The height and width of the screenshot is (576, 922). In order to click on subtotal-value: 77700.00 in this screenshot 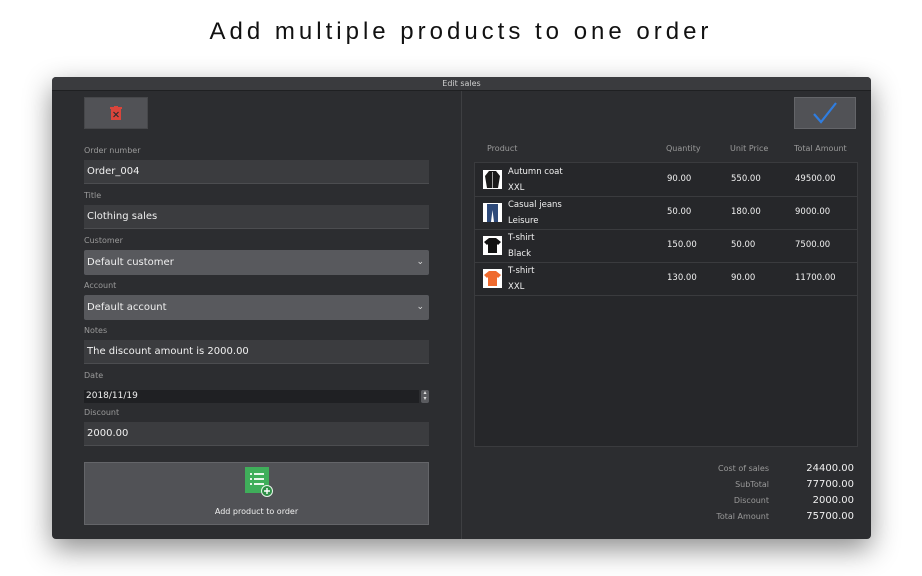, I will do `click(830, 484)`.